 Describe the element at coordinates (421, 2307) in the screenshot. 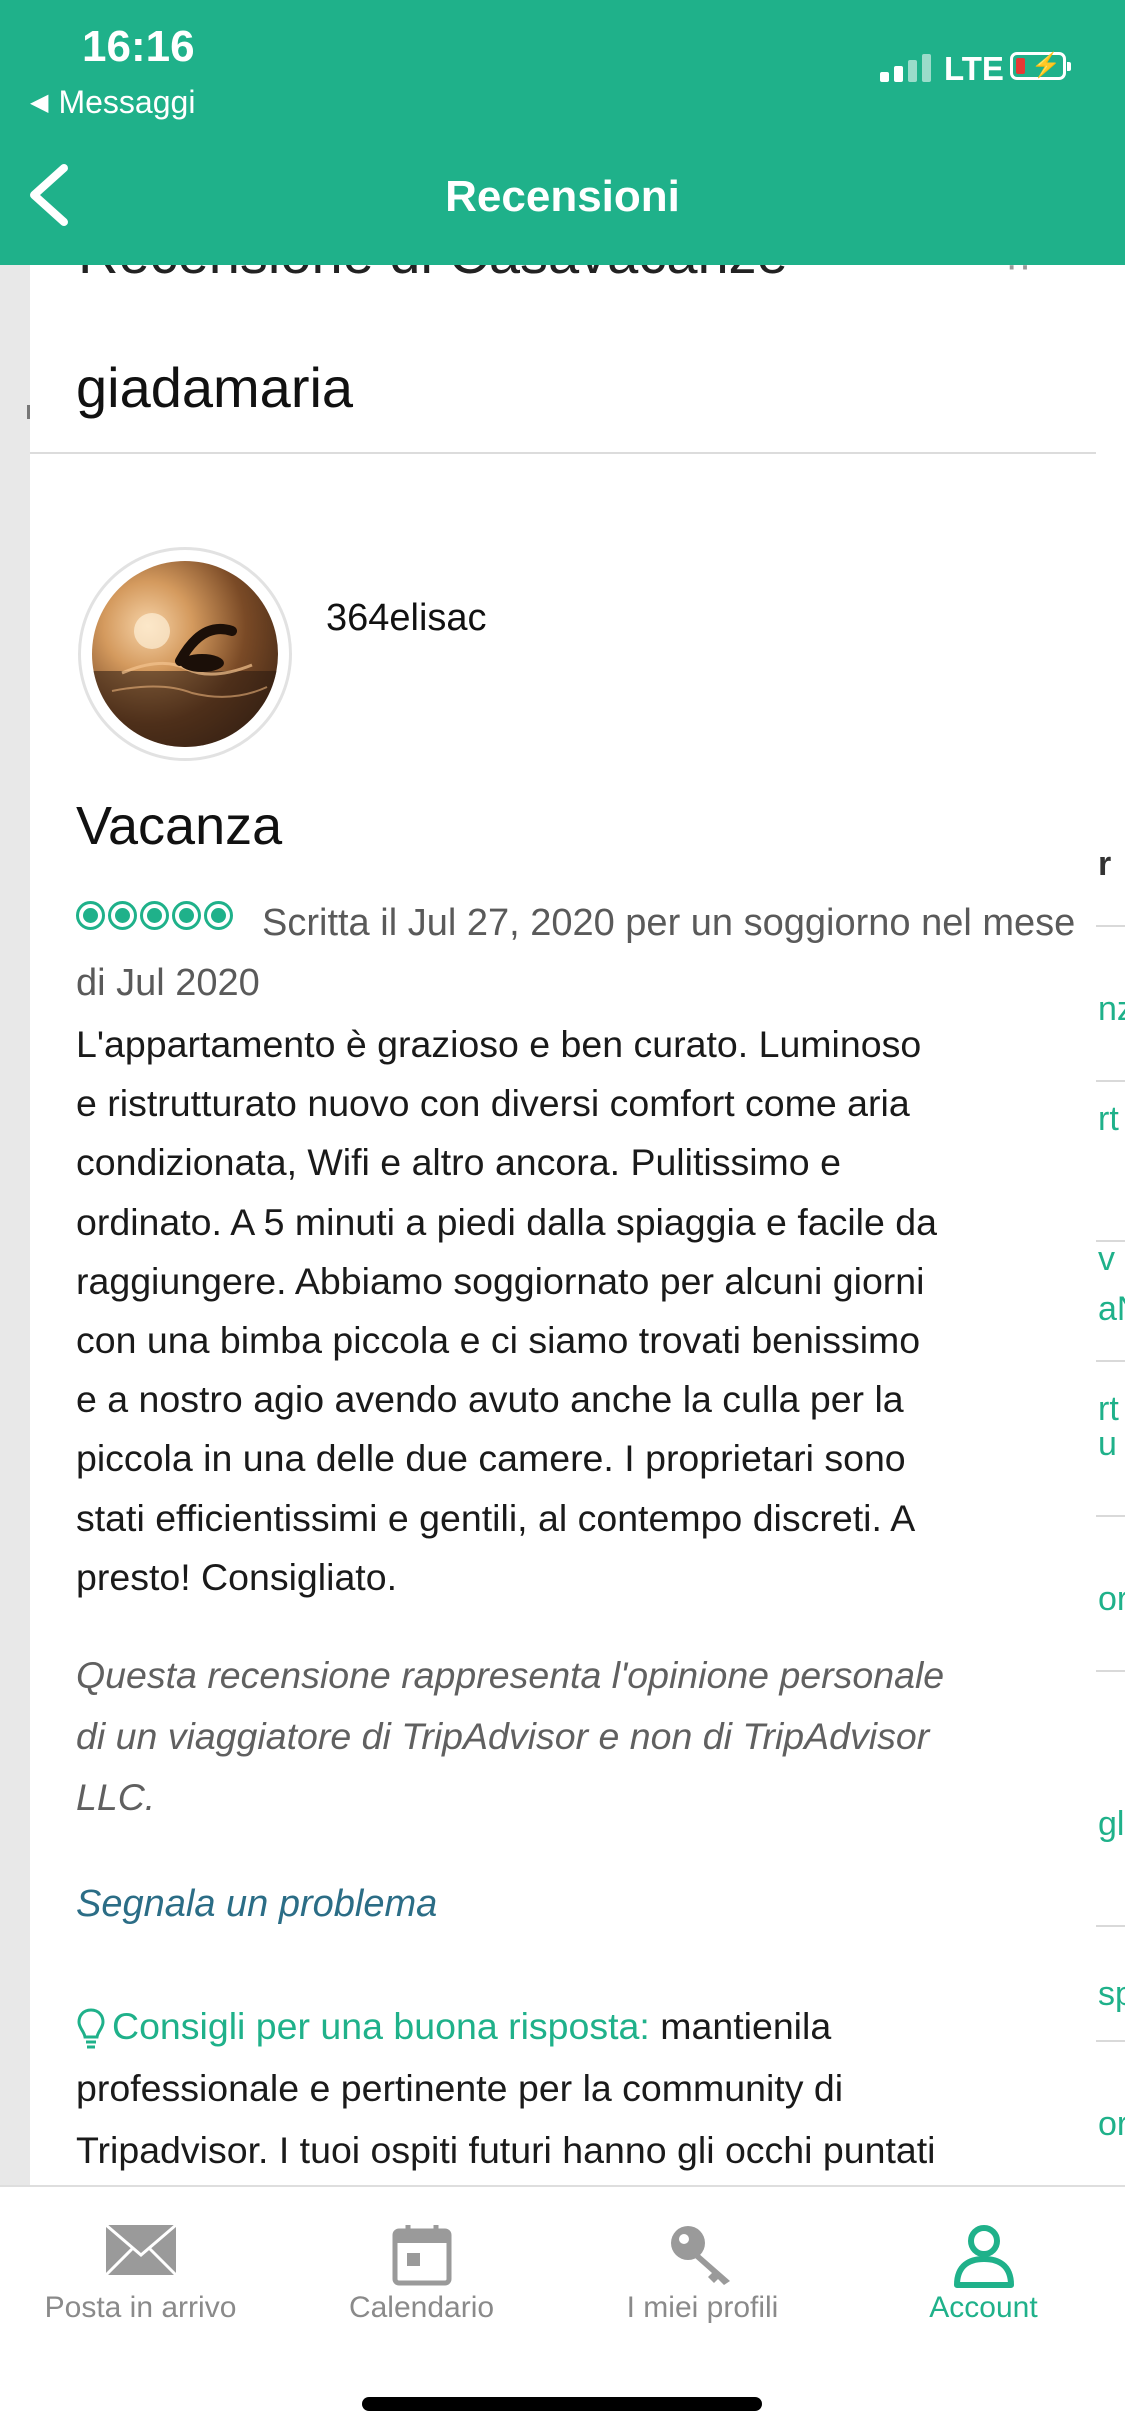

I see `tab-label: Calendario` at that location.